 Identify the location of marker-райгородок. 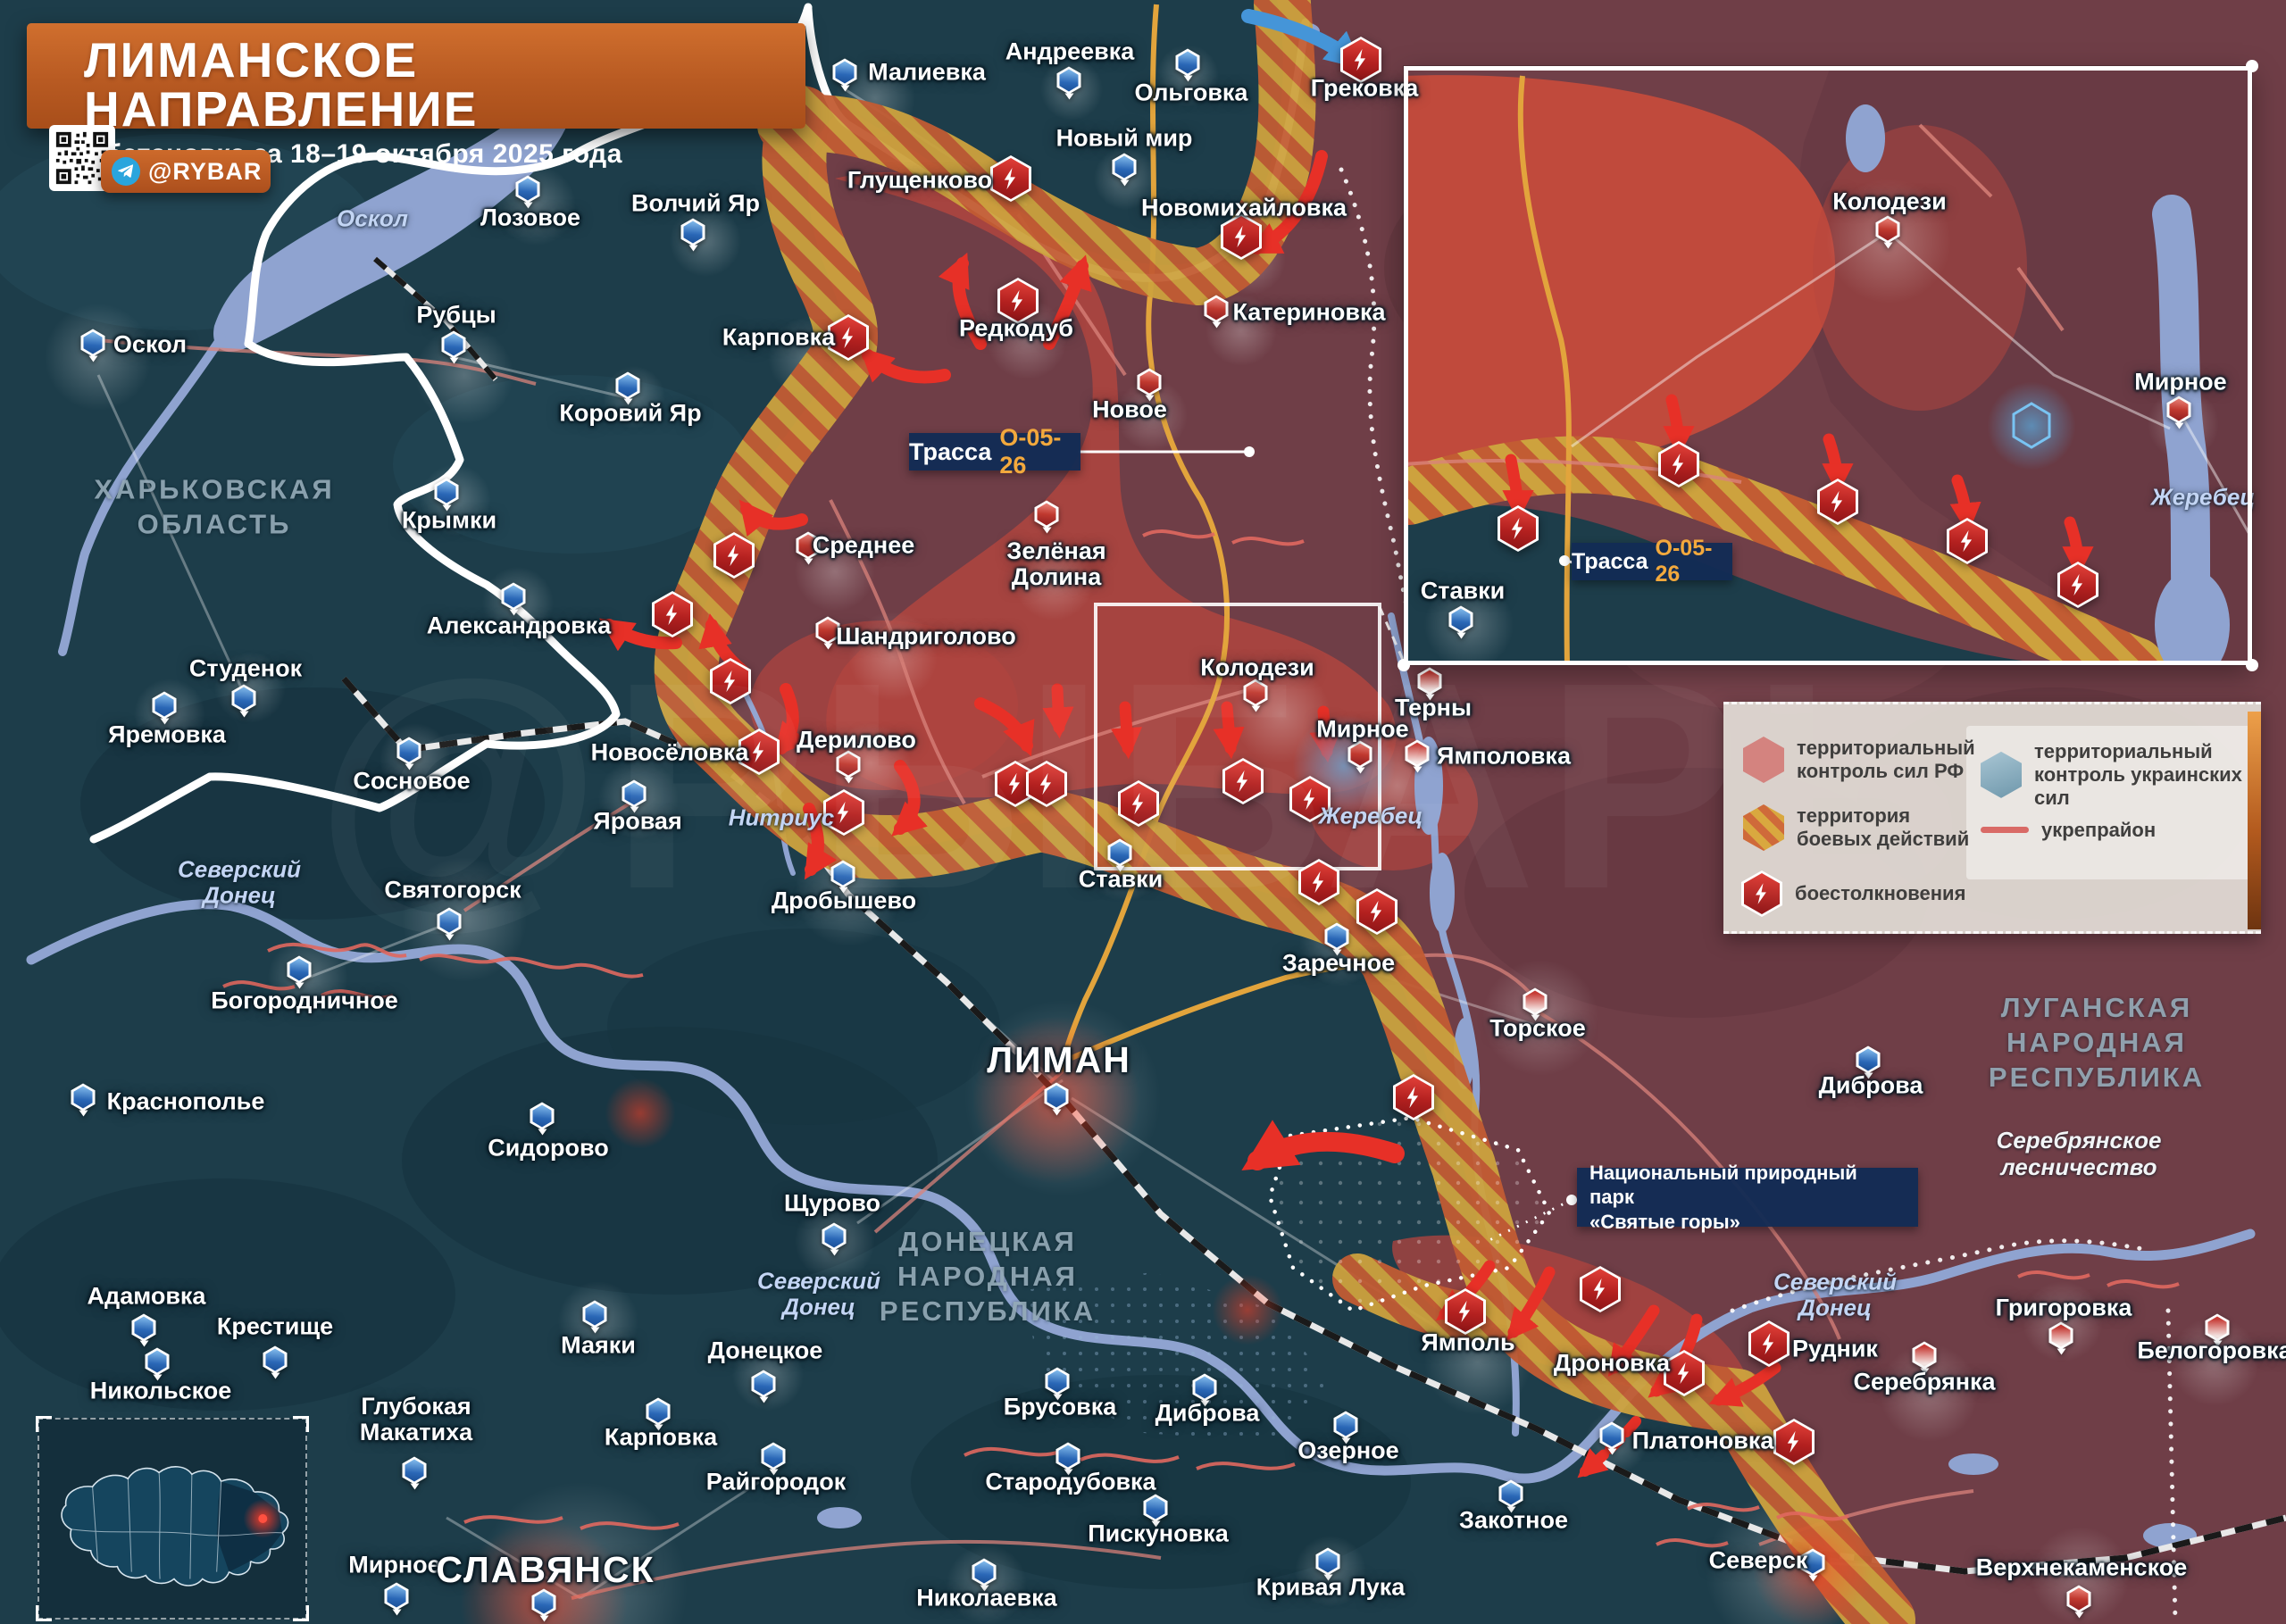
(773, 1459).